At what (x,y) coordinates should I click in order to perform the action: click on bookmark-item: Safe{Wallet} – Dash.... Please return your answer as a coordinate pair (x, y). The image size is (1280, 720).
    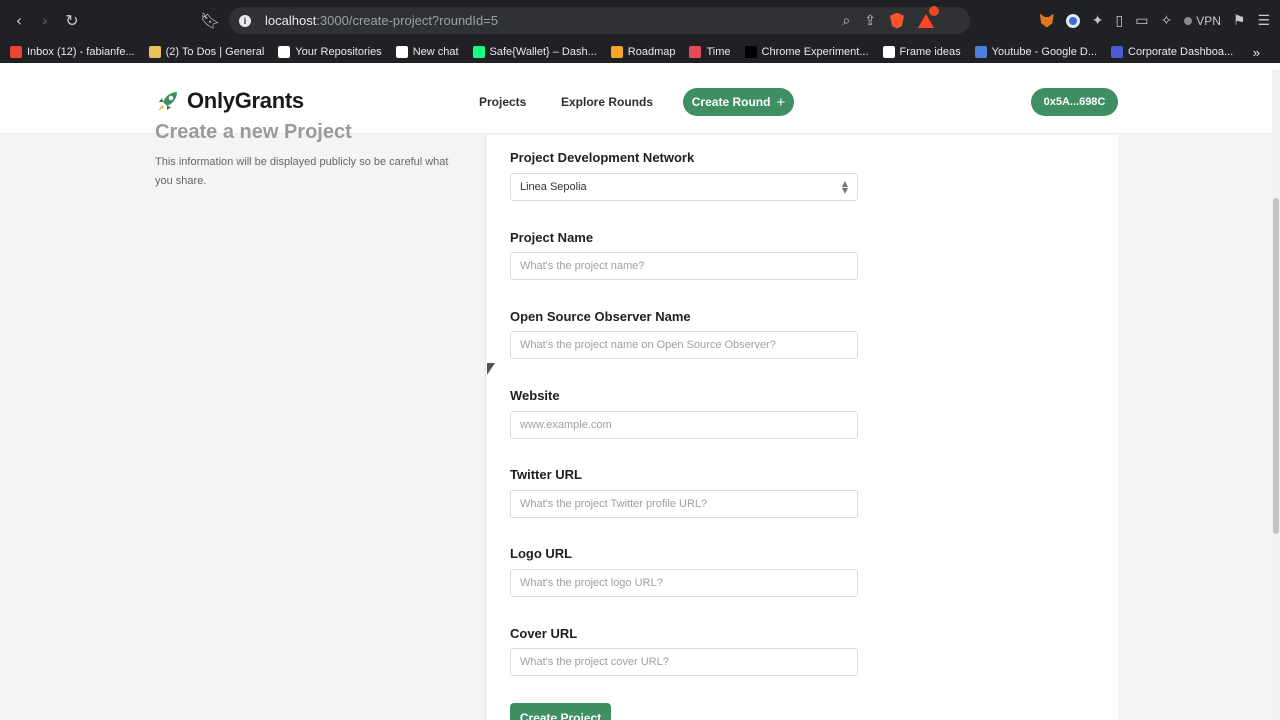
    Looking at the image, I should click on (534, 52).